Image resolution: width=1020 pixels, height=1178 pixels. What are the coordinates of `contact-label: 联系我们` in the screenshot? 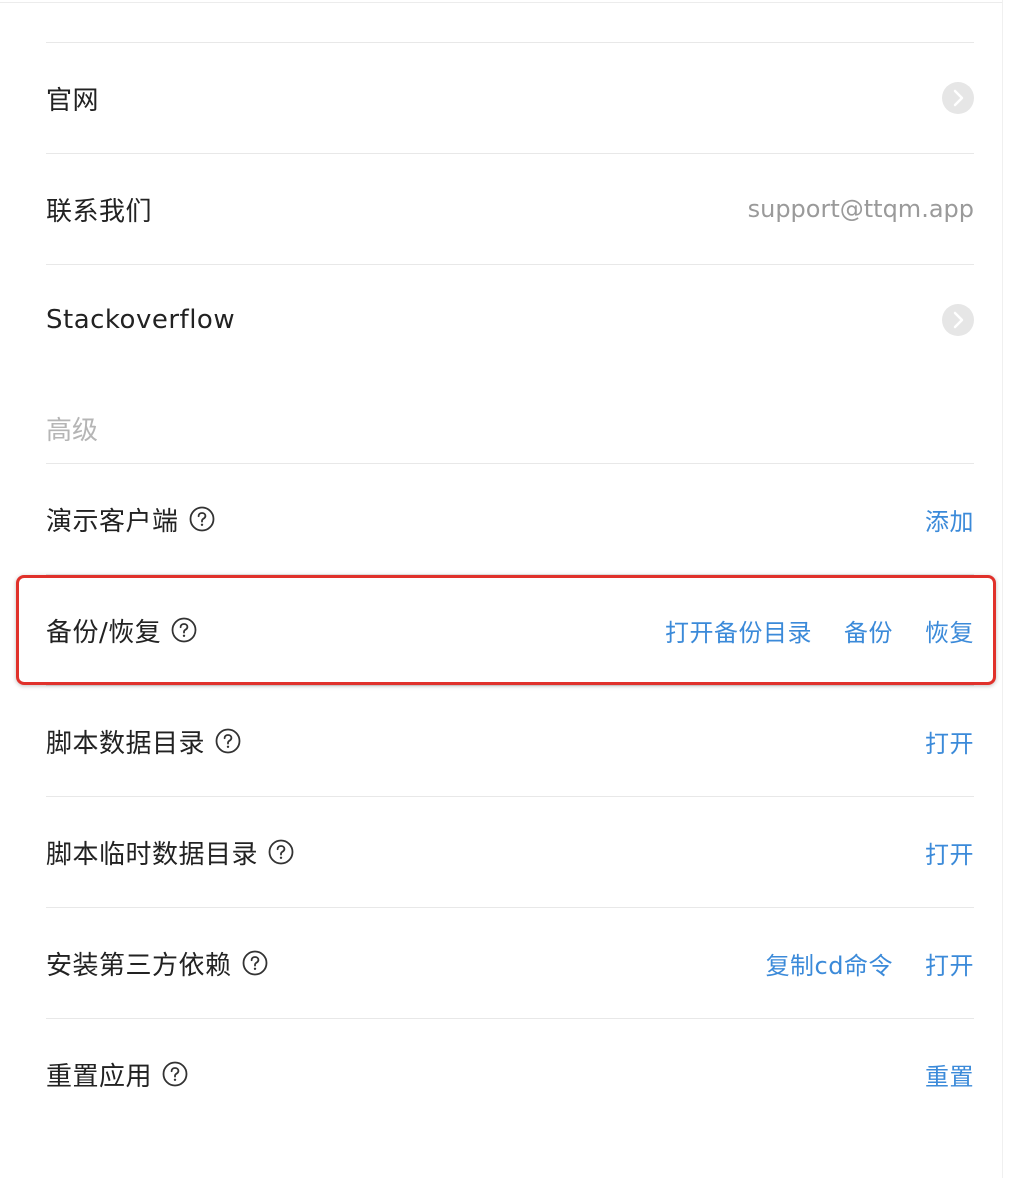 It's located at (99, 211).